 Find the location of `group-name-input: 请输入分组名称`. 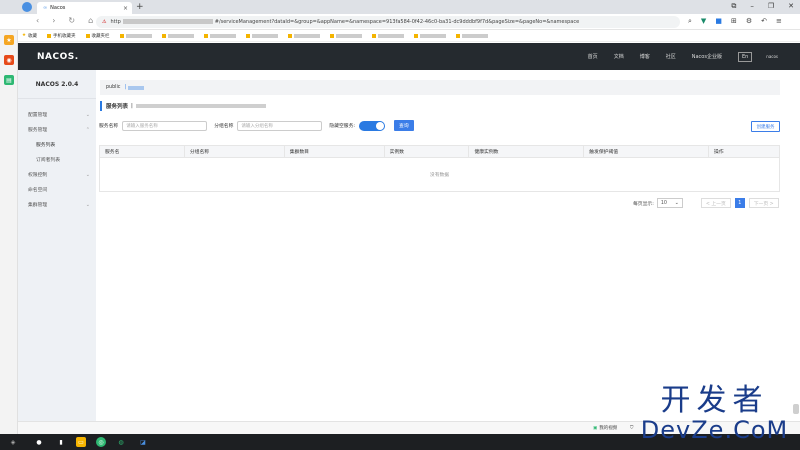

group-name-input: 请输入分组名称 is located at coordinates (280, 125).